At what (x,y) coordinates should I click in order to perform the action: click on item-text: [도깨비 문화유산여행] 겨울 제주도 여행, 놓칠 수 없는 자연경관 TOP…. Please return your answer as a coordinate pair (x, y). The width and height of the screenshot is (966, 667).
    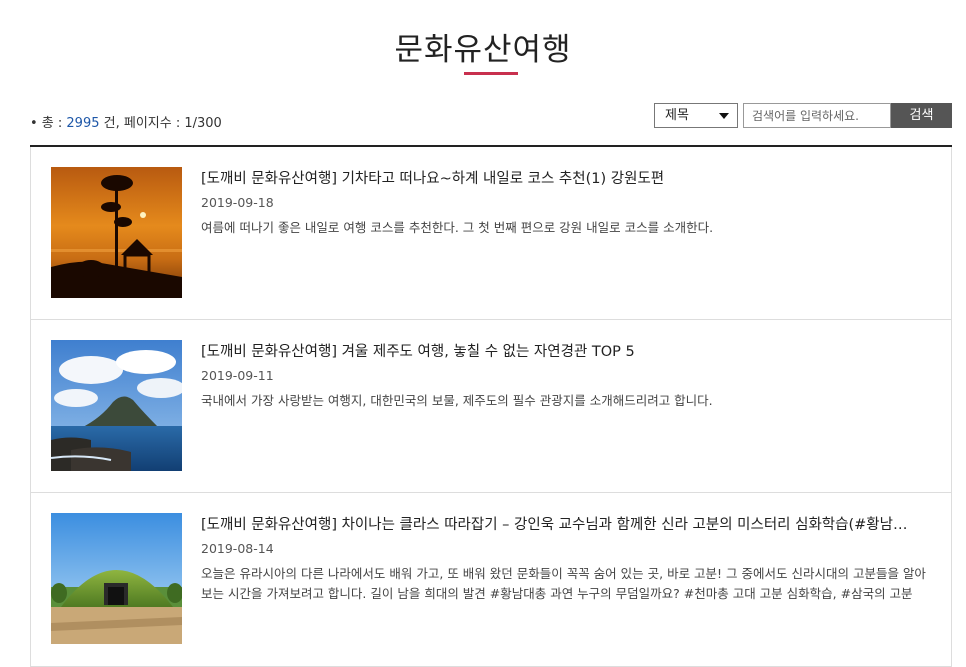
    Looking at the image, I should click on (566, 376).